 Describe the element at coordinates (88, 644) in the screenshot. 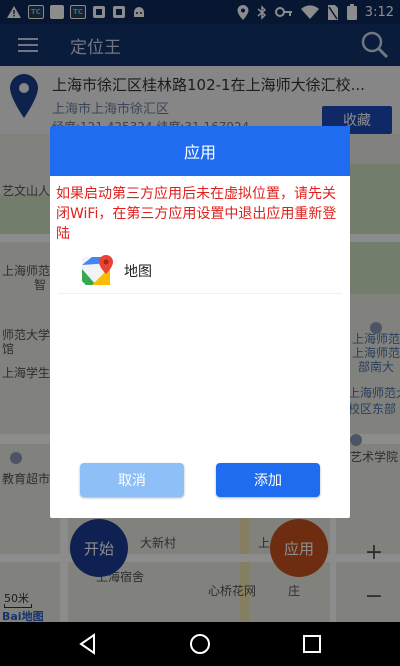

I see `back-icon` at that location.